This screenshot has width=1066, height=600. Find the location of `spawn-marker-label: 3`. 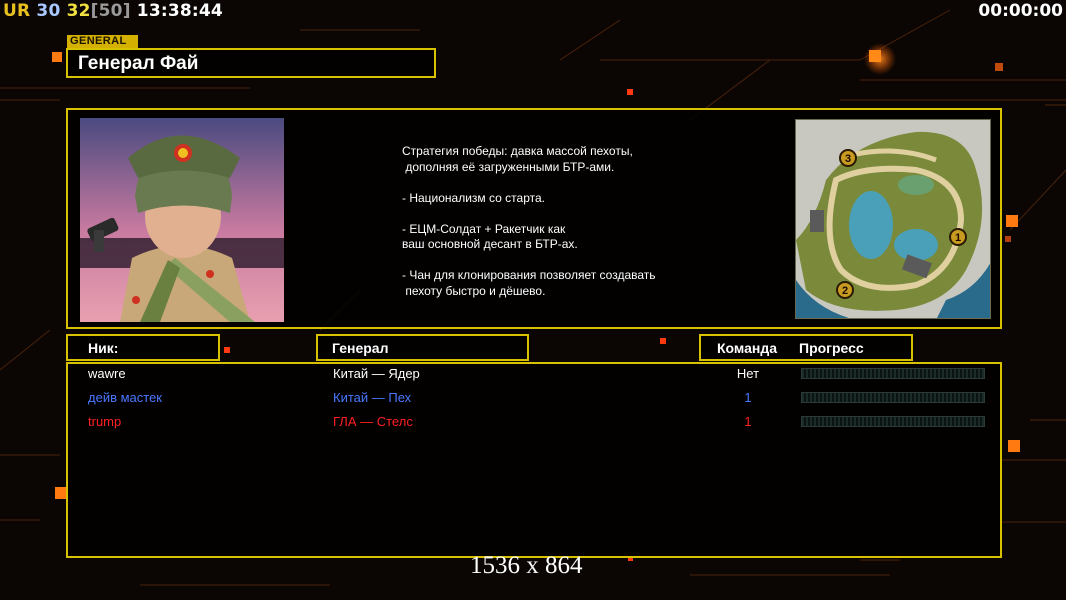

spawn-marker-label: 3 is located at coordinates (848, 159).